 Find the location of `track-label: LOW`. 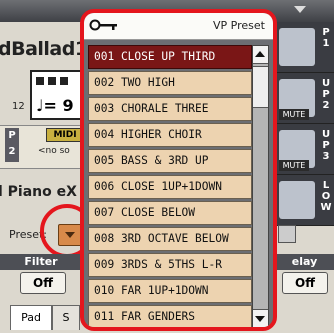

track-label: LOW is located at coordinates (326, 196).